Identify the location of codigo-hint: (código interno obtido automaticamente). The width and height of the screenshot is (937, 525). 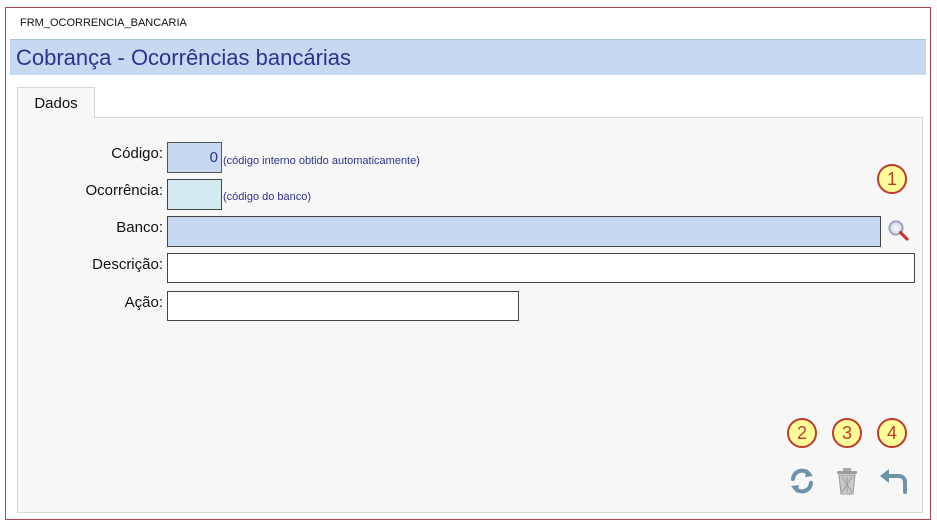
(321, 161).